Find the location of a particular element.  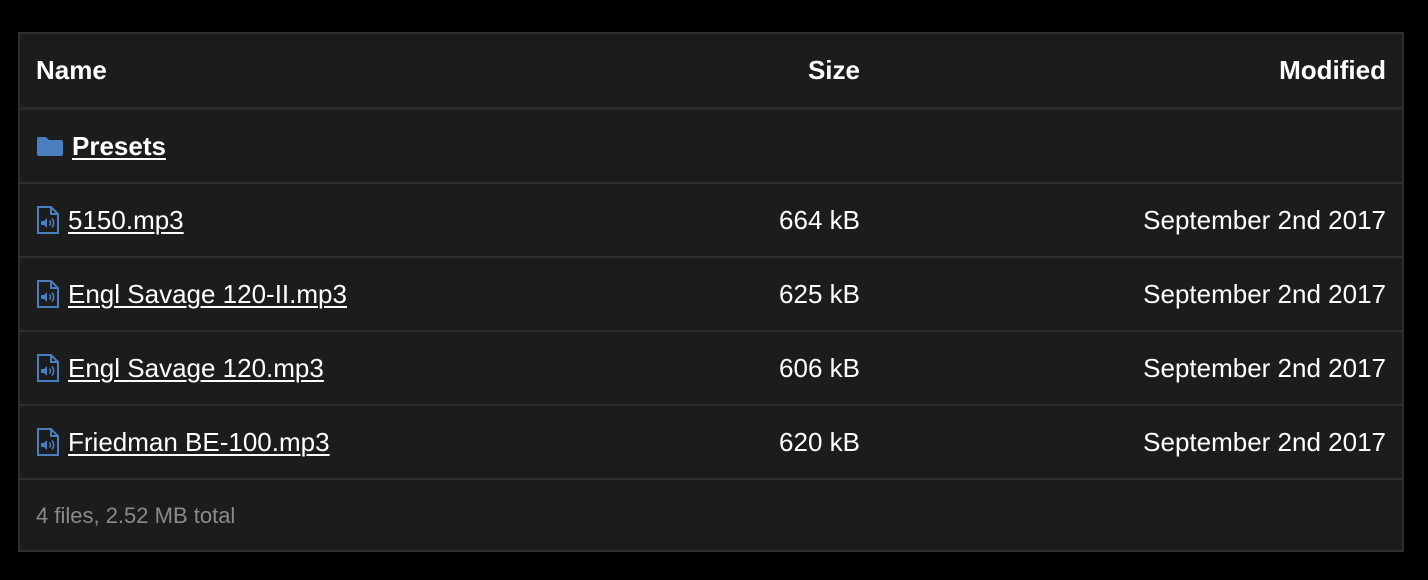

file-size: 606 kB is located at coordinates (819, 367).